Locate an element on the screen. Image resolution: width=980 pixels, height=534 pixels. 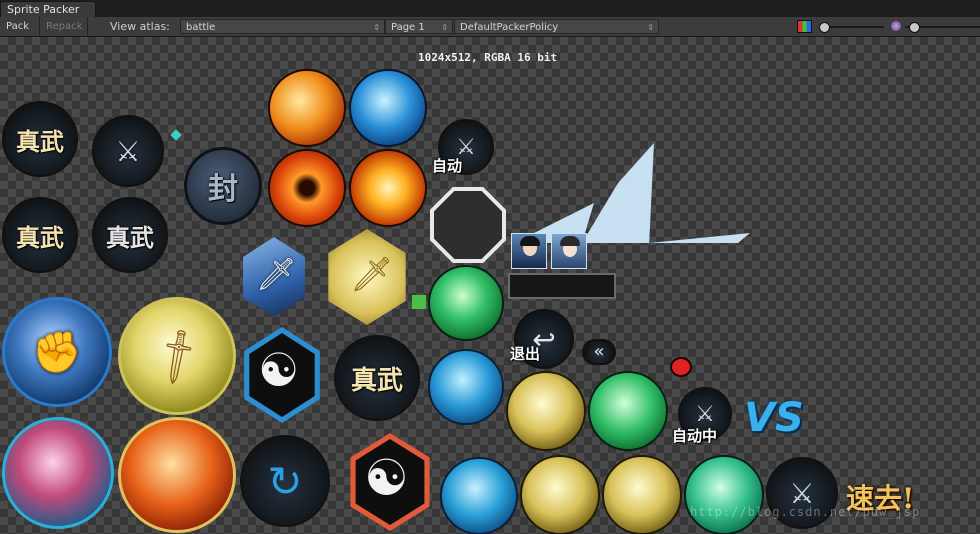
zhenwu-emblem-gray-sprite: 真武 is located at coordinates (130, 235).